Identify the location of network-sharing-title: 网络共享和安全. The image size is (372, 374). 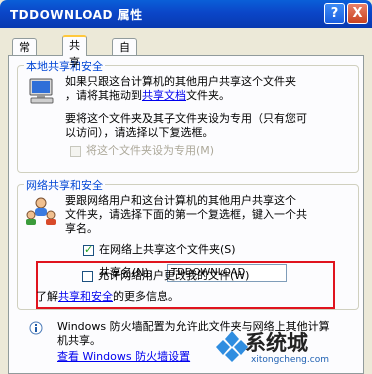
(64, 185).